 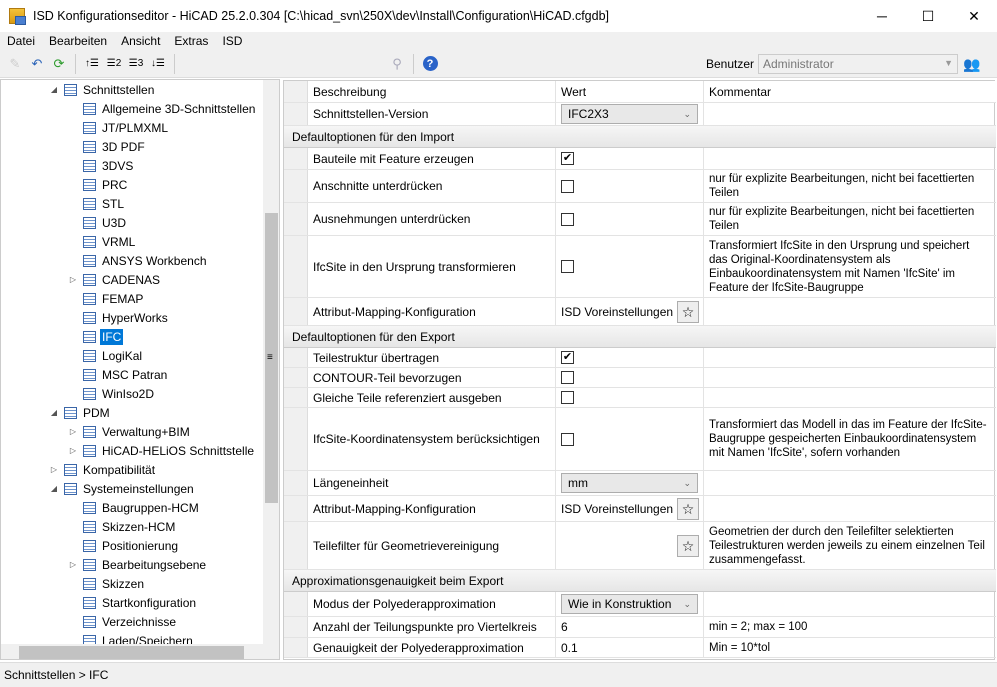 What do you see at coordinates (15, 64) in the screenshot?
I see `pencil-icon: ✎` at bounding box center [15, 64].